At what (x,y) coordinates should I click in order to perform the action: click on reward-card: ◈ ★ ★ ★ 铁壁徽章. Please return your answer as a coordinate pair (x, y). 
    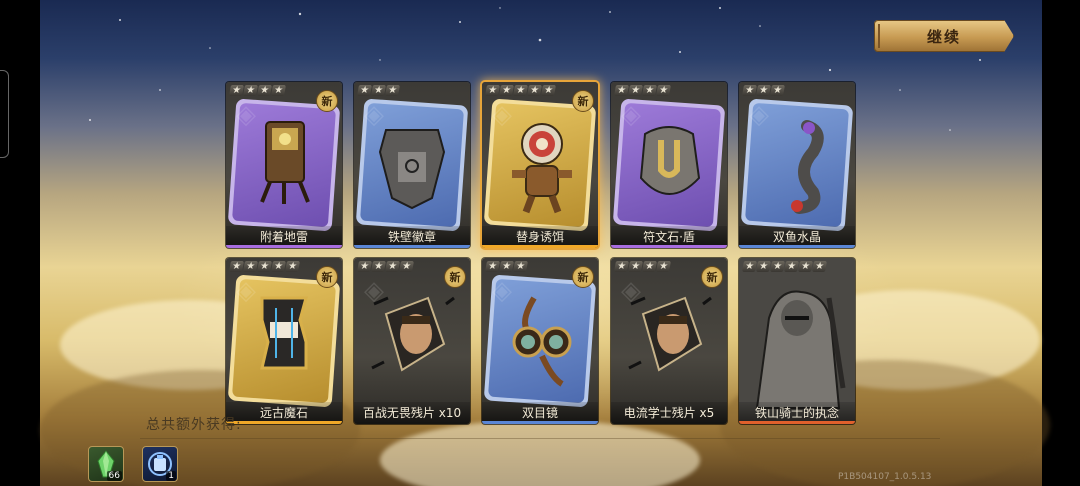
    Looking at the image, I should click on (412, 165).